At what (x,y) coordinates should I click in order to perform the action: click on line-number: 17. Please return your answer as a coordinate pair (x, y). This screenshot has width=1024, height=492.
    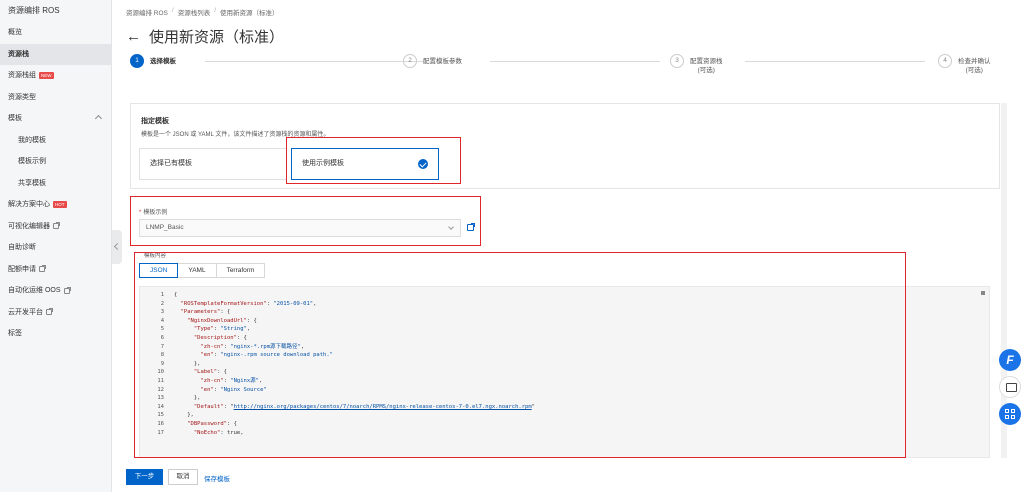
    Looking at the image, I should click on (160, 432).